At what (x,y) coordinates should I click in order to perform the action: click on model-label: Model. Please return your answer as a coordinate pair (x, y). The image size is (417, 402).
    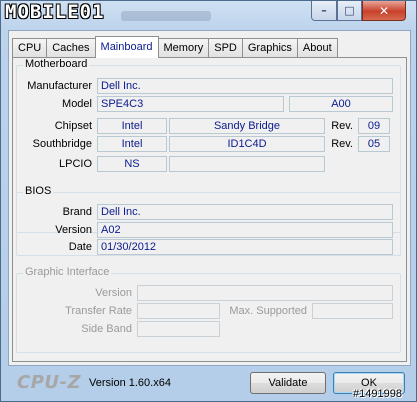
    Looking at the image, I should click on (77, 104).